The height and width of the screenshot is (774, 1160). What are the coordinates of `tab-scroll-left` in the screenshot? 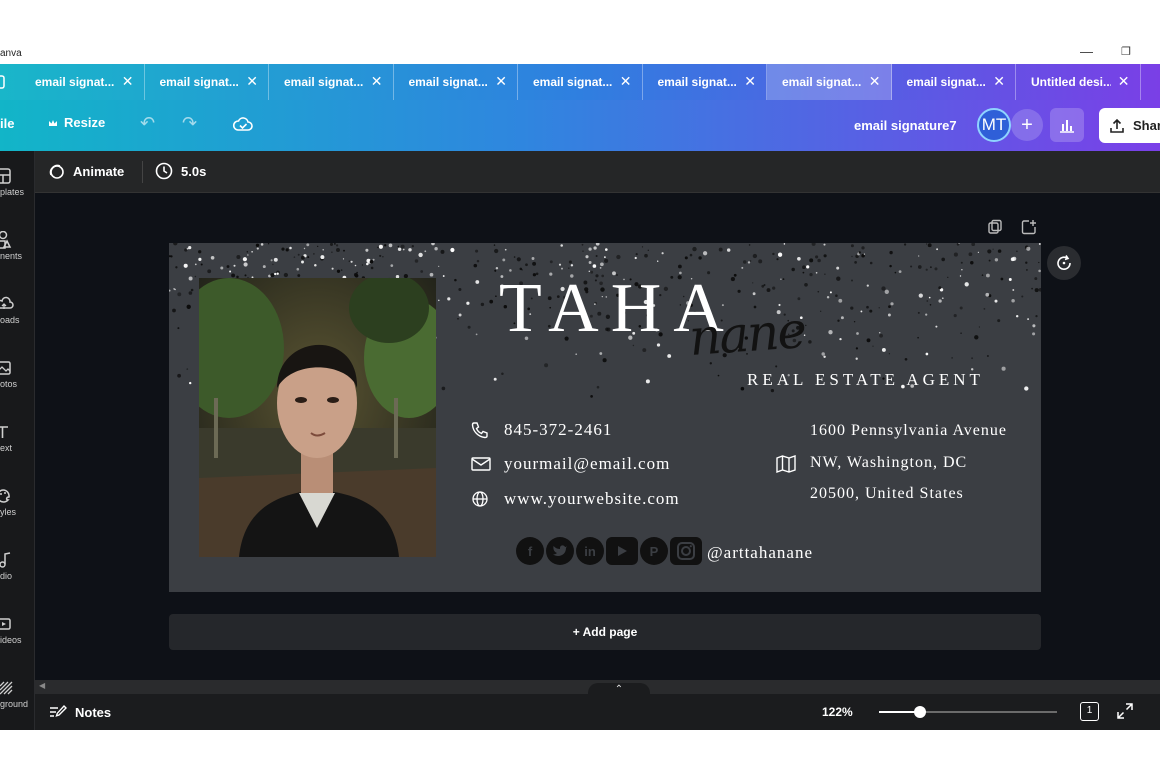 It's located at (10, 82).